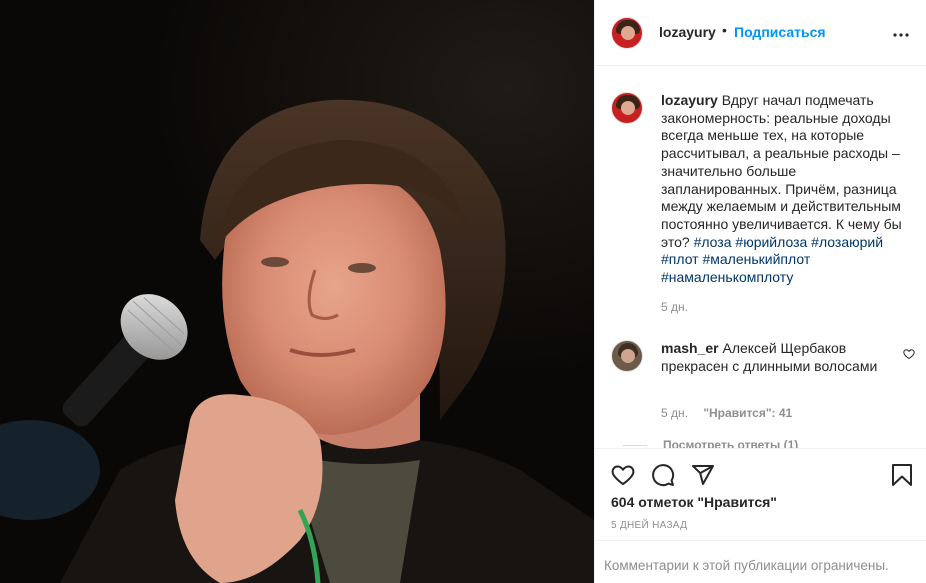  What do you see at coordinates (694, 502) in the screenshot?
I see `likes-count: 604 отметок "Нравится"` at bounding box center [694, 502].